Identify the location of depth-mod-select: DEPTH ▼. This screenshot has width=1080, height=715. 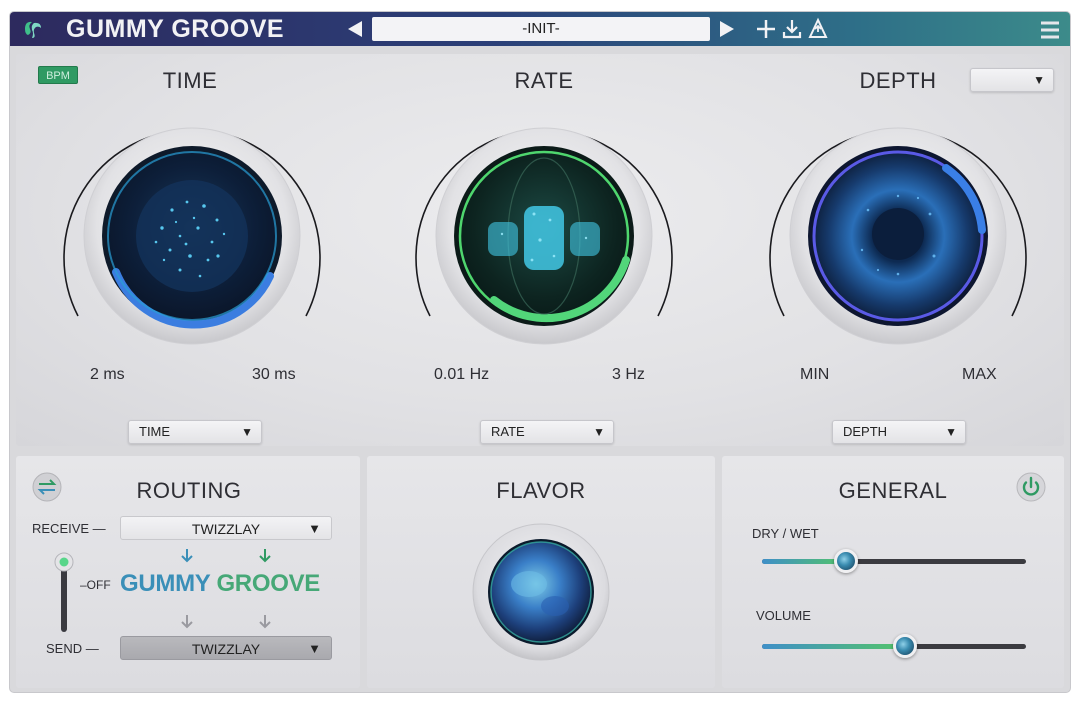
(899, 432).